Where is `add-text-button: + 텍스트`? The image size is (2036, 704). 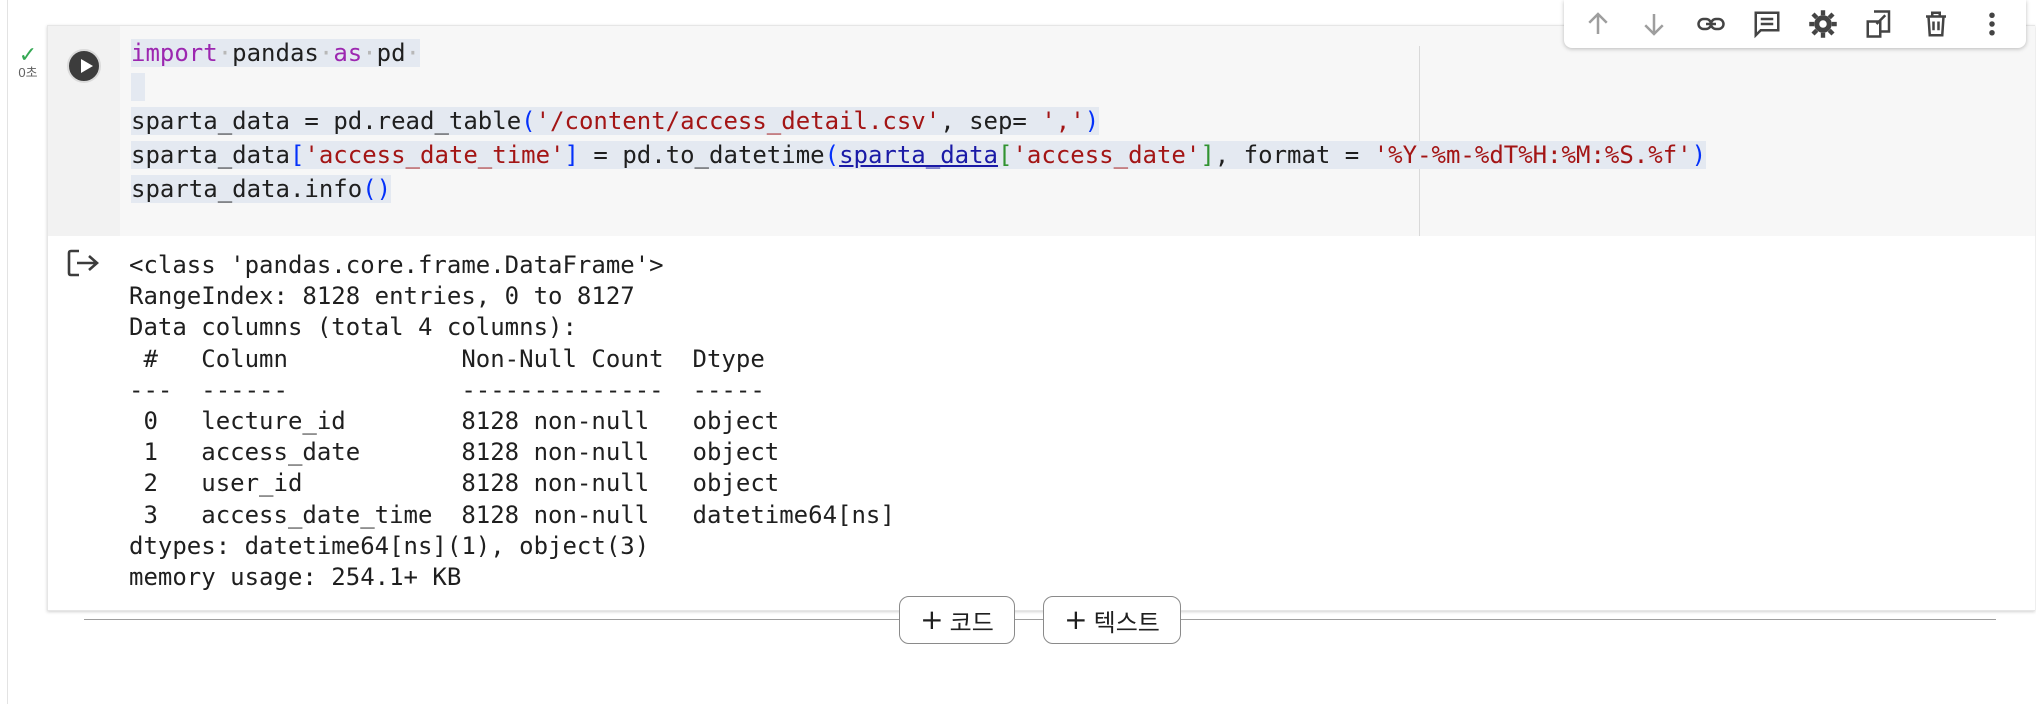
add-text-button: + 텍스트 is located at coordinates (1112, 620).